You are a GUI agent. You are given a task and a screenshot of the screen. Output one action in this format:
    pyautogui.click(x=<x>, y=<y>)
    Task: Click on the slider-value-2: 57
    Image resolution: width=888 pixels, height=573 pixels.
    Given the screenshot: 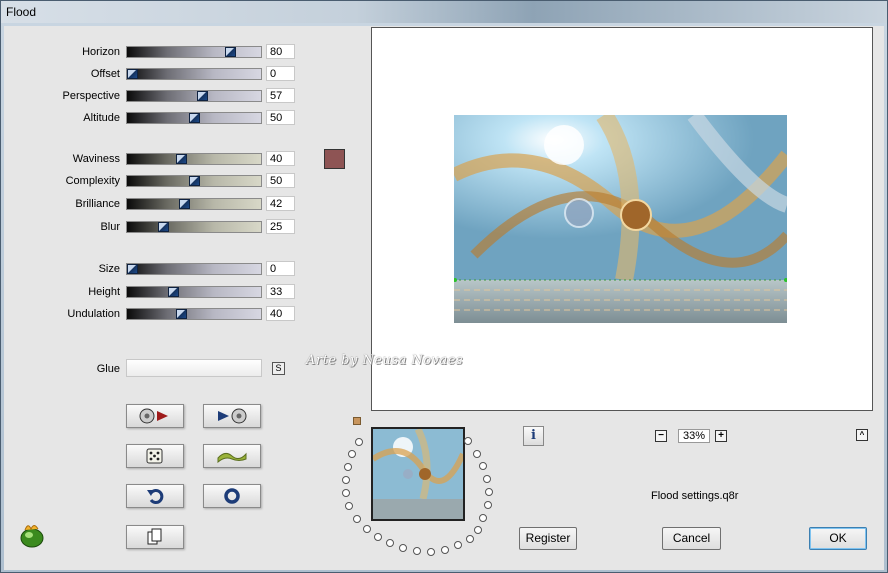 What is the action you would take?
    pyautogui.click(x=280, y=95)
    